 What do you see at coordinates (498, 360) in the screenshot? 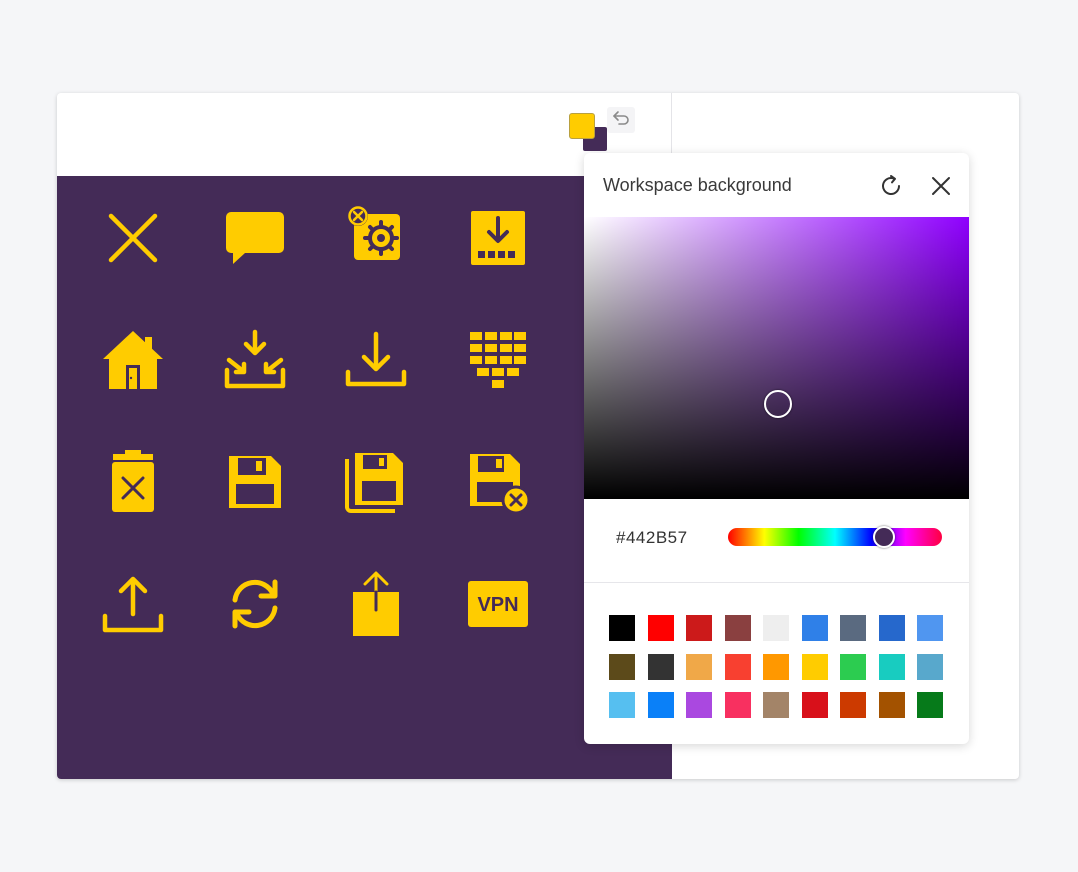
I see `keypad-icon` at bounding box center [498, 360].